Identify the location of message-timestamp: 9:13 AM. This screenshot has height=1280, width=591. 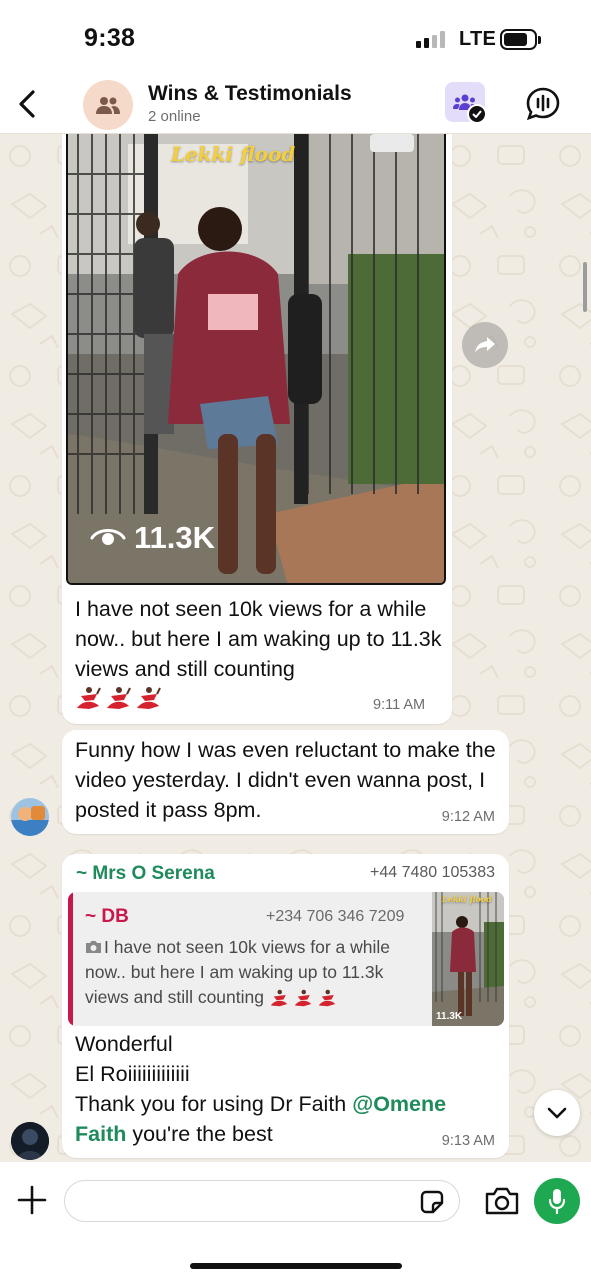
(468, 1141).